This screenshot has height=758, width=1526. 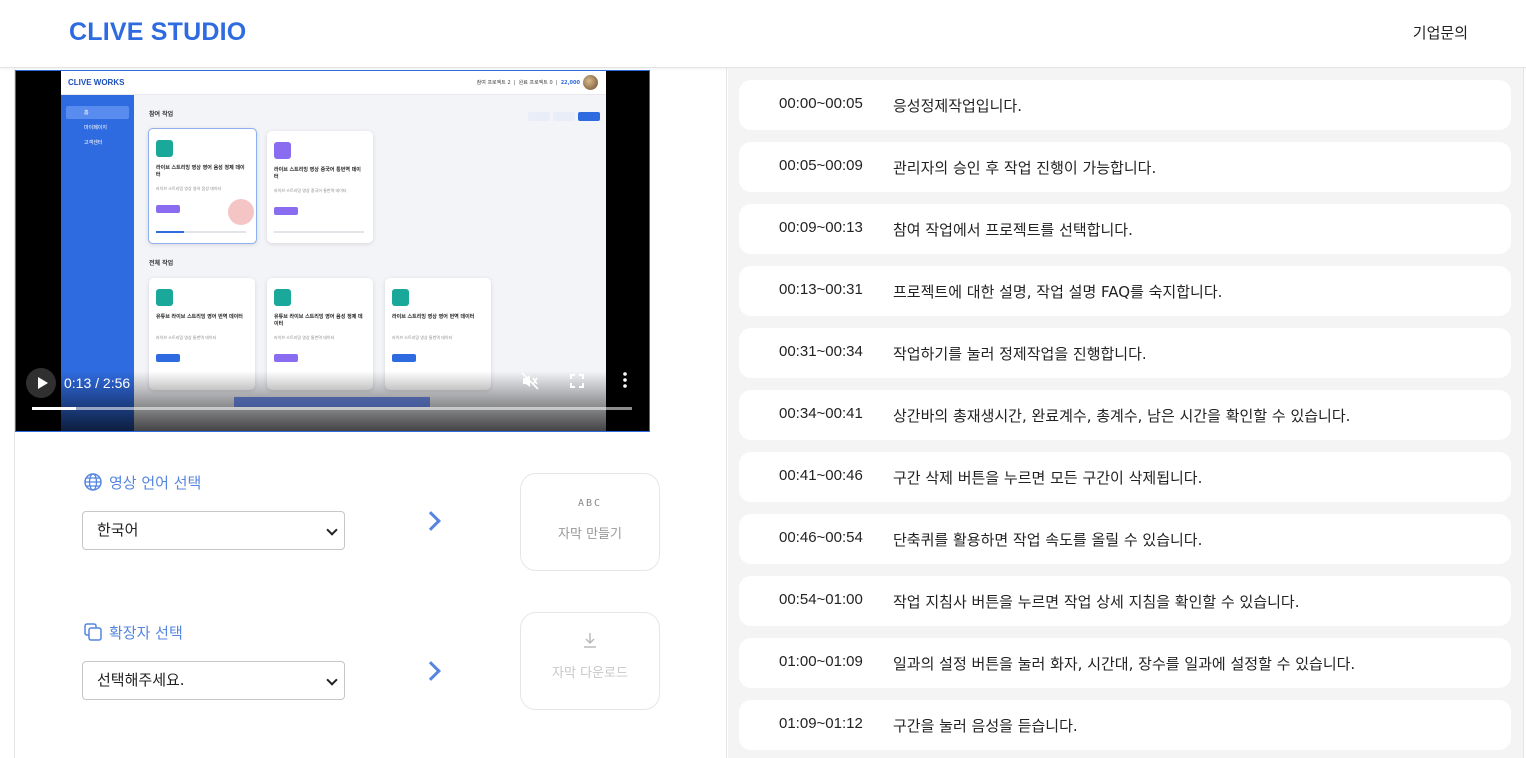 What do you see at coordinates (821, 475) in the screenshot?
I see `subtitle-time: 00:41~00:46` at bounding box center [821, 475].